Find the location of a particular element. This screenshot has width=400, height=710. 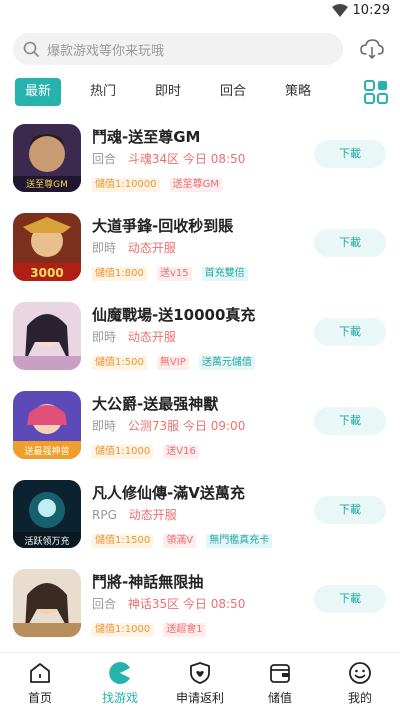

game-thumbnail: 3000 is located at coordinates (47, 247).